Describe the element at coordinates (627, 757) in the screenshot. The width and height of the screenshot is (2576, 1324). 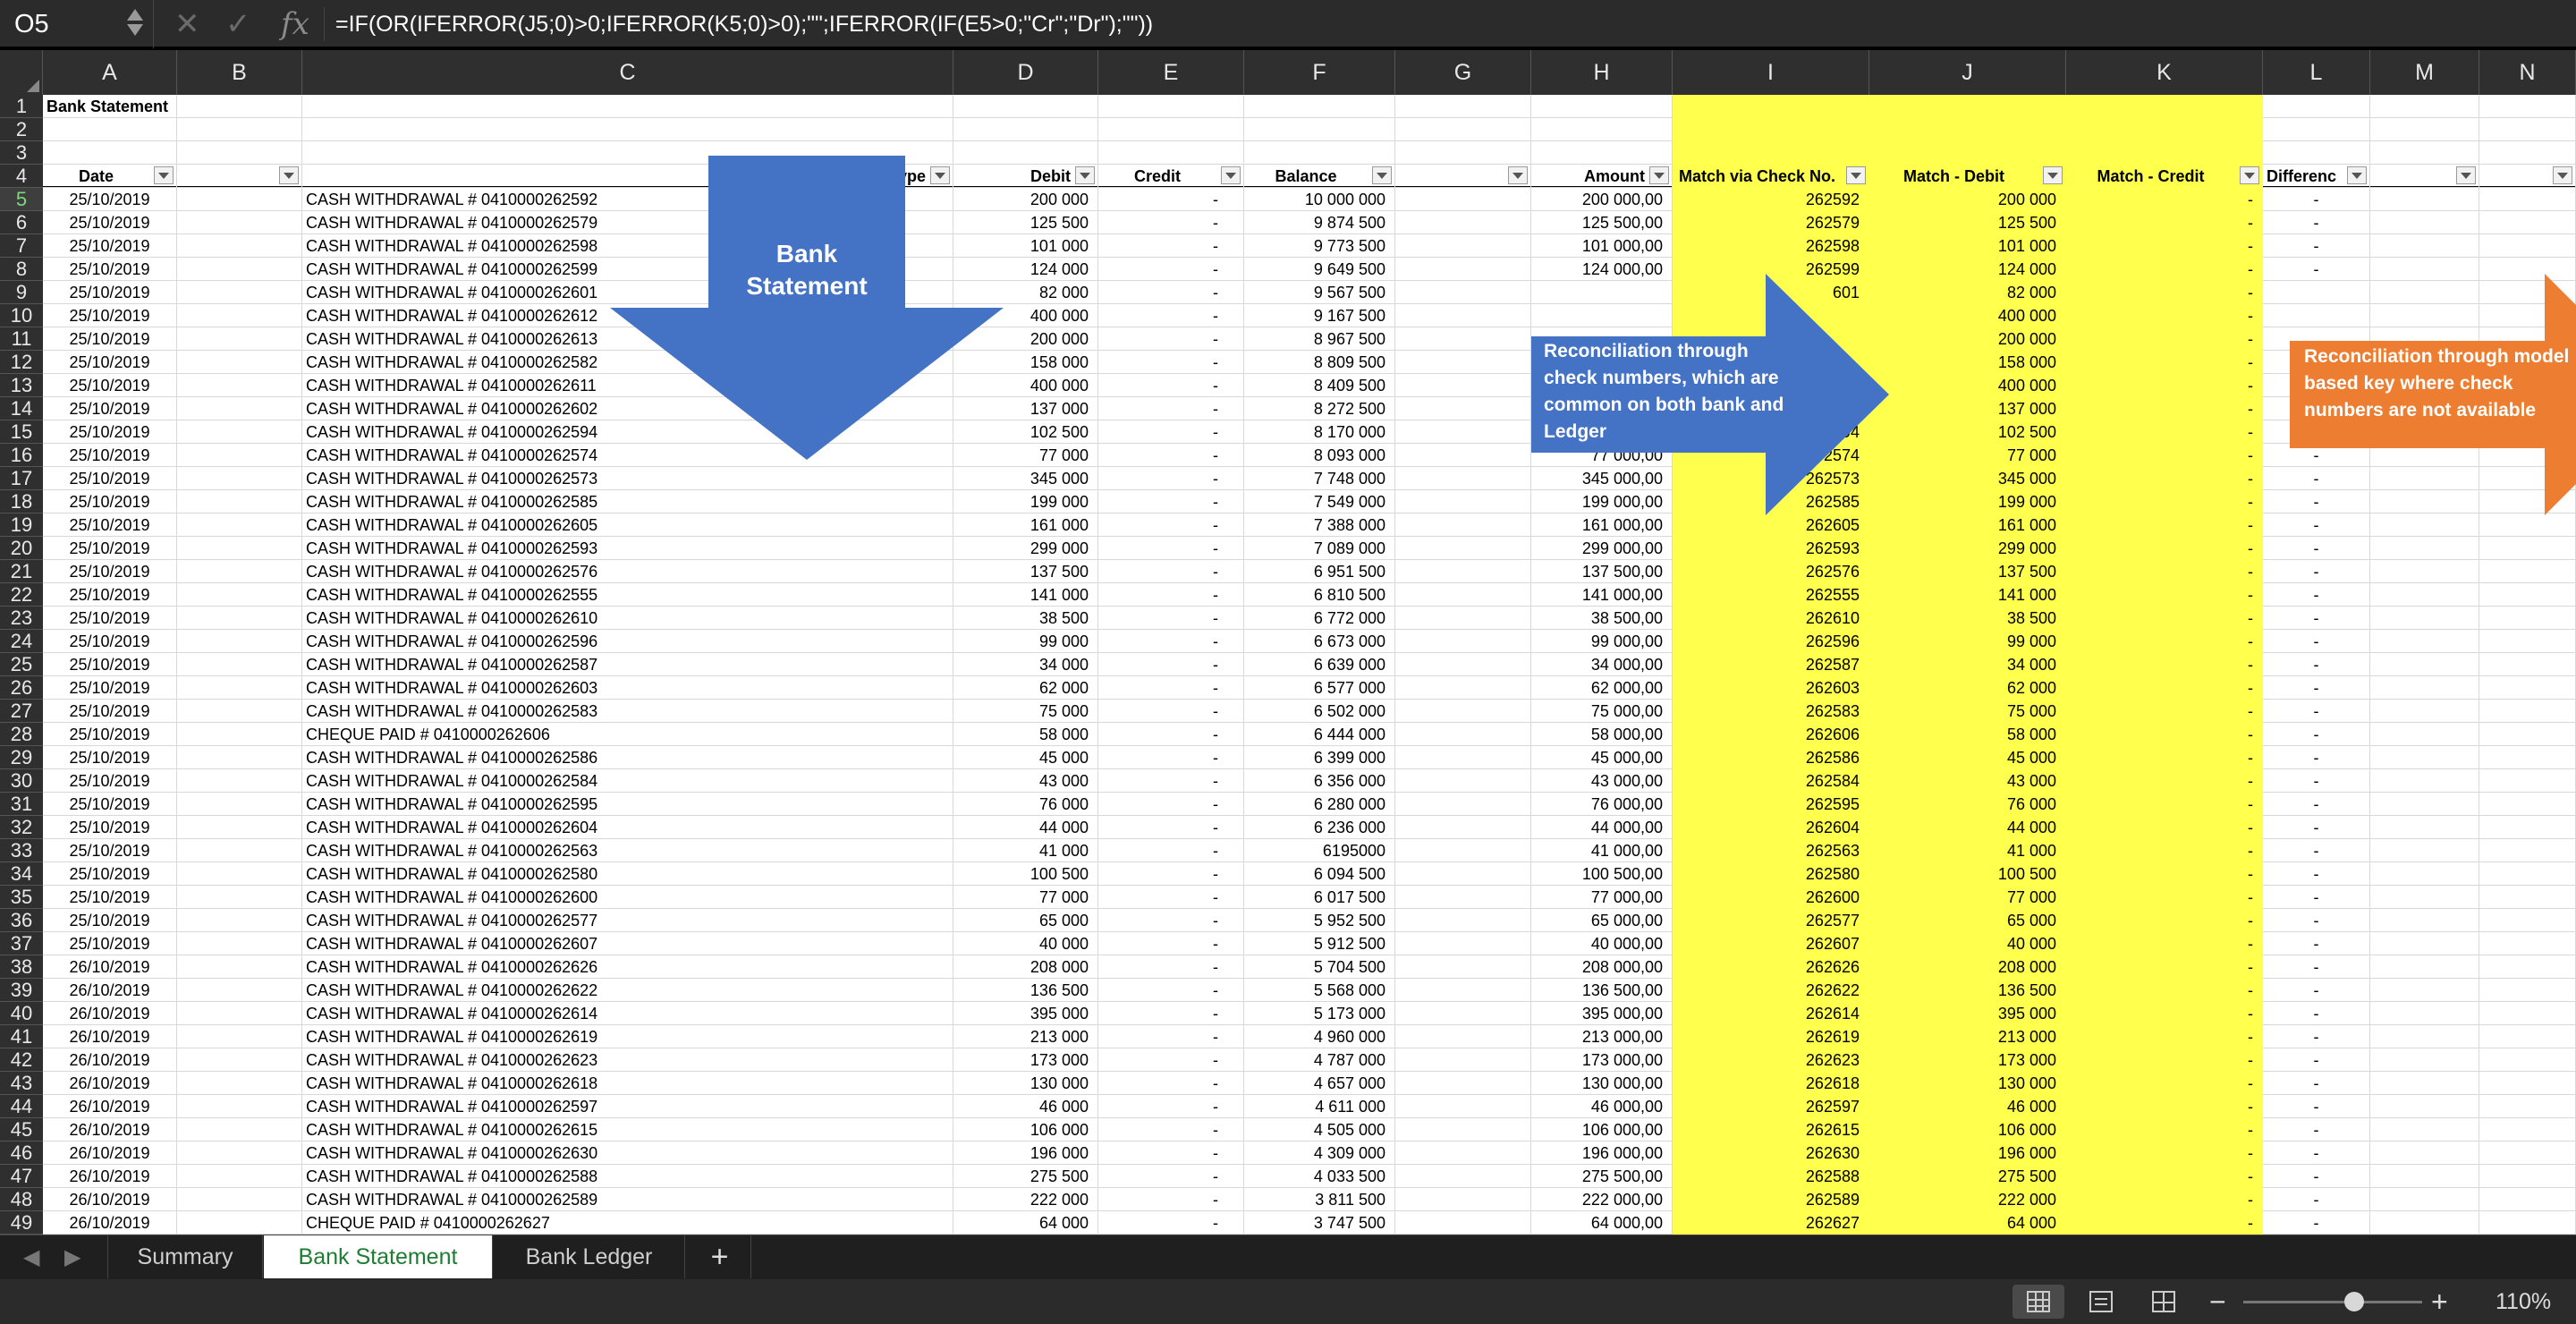
I see `cell: CASH WITHDRAWAL # 0410000262586` at that location.